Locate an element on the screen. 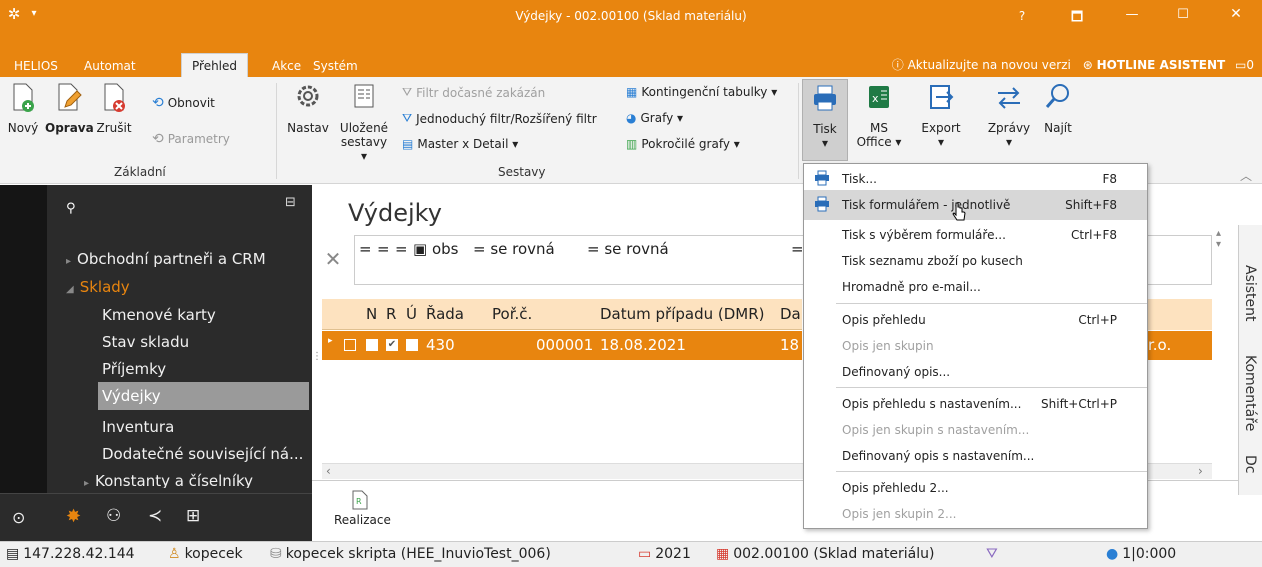 The image size is (1262, 567). expand-nav-icon: ⊙ is located at coordinates (18, 517).